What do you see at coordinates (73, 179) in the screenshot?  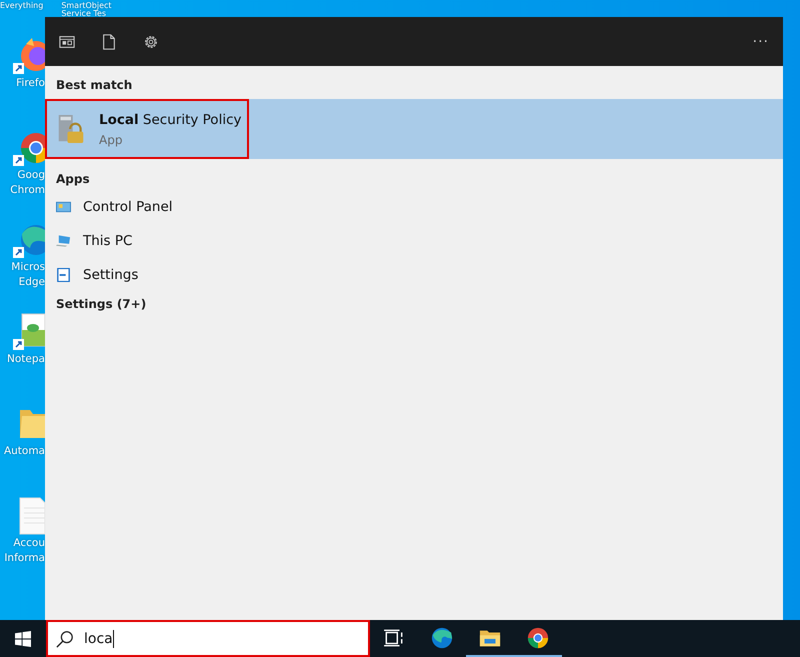 I see `section-heading: Apps` at bounding box center [73, 179].